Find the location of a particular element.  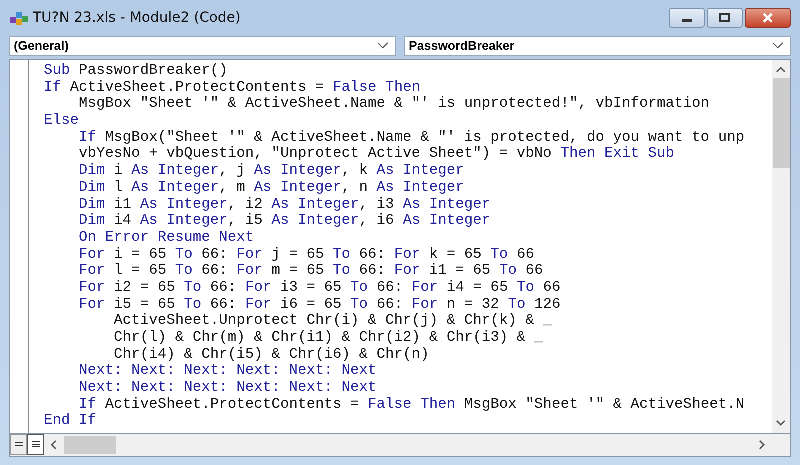

scroll-up-icon is located at coordinates (781, 70).